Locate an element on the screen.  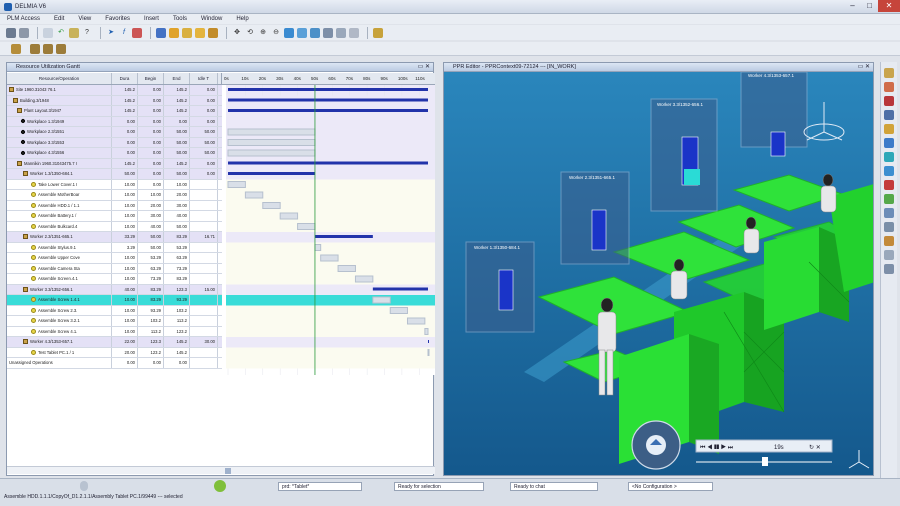
menu-plm-access: PLM Access is located at coordinates (23, 19).